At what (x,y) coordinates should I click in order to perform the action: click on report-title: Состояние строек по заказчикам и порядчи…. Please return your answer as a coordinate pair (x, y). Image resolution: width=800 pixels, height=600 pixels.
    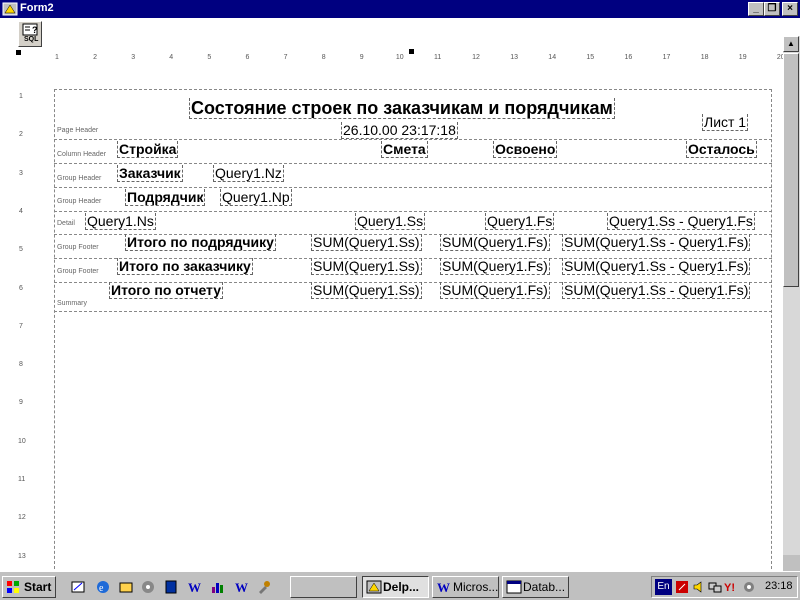
    Looking at the image, I should click on (402, 108).